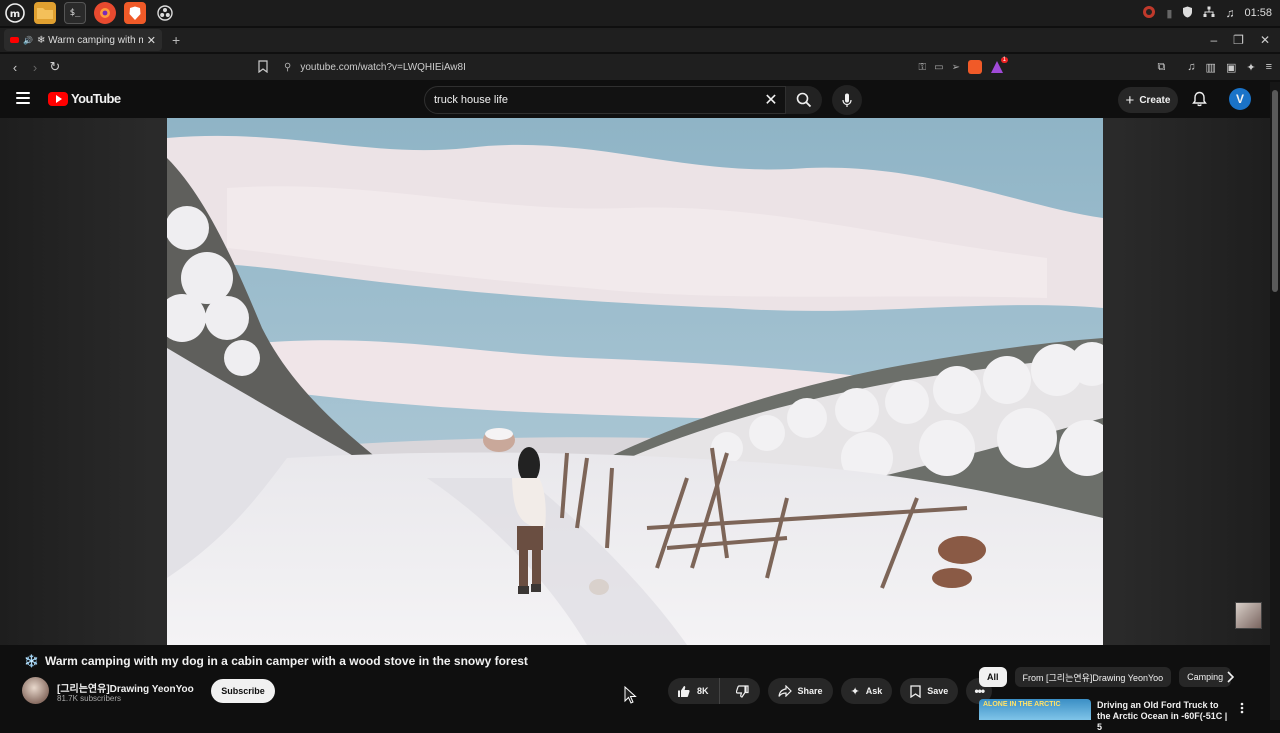  I want to click on subscribe-button: Subscribe, so click(243, 691).